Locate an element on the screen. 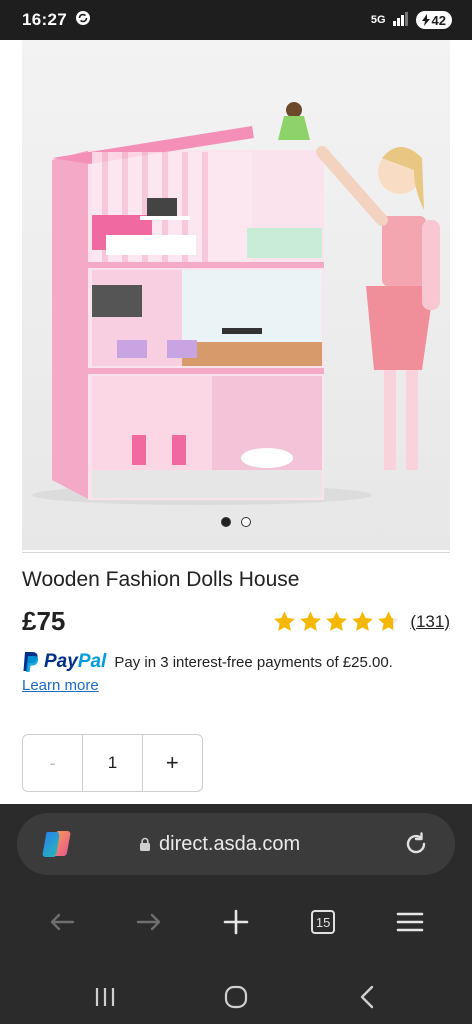 The width and height of the screenshot is (472, 1024). tab-count: 15 is located at coordinates (323, 922).